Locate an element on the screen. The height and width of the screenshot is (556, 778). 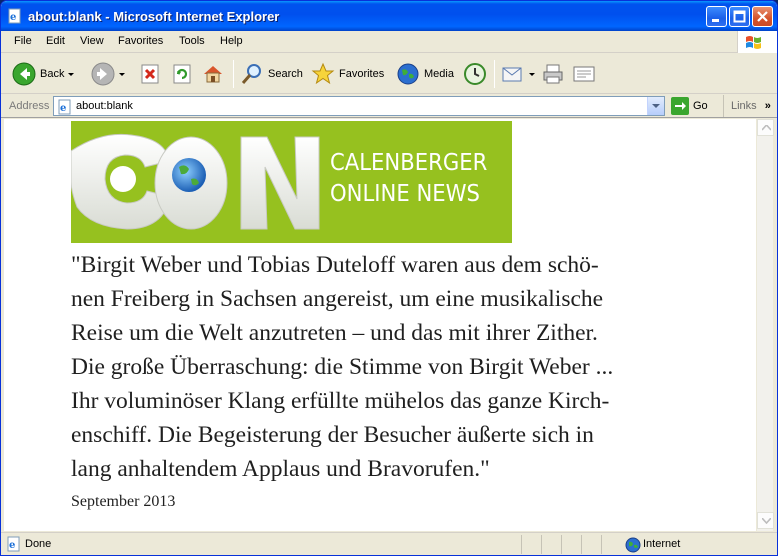
banner-line-1: CALENBERGER is located at coordinates (409, 163).